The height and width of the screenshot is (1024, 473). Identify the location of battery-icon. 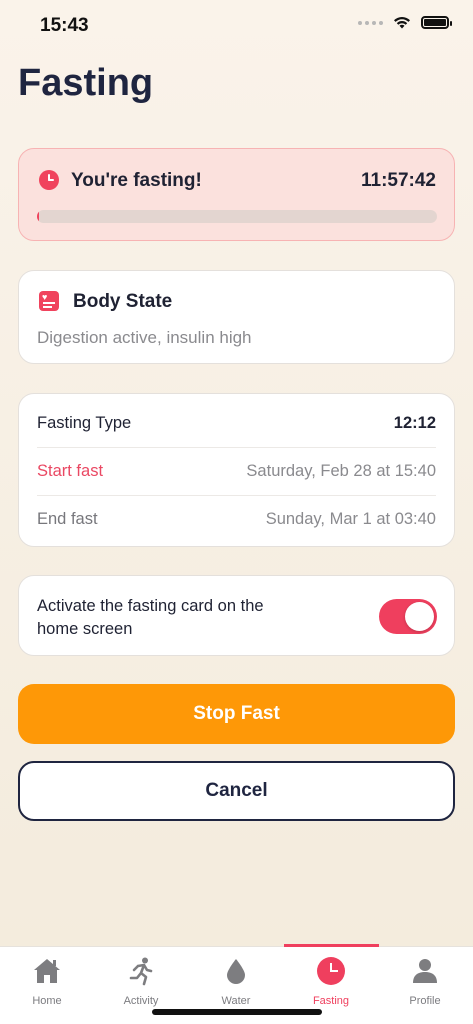
(436, 22).